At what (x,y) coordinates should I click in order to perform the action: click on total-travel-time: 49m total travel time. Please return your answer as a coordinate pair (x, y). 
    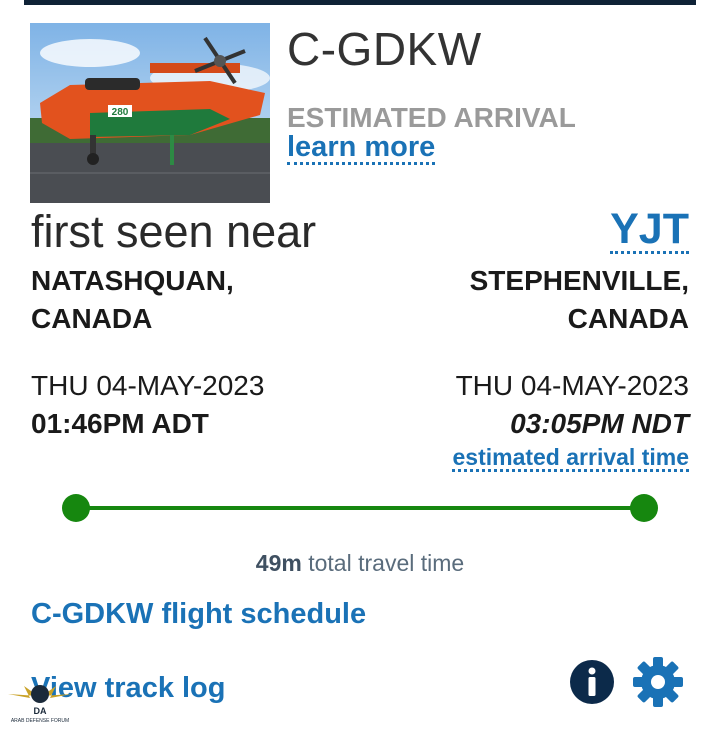
    Looking at the image, I should click on (360, 563).